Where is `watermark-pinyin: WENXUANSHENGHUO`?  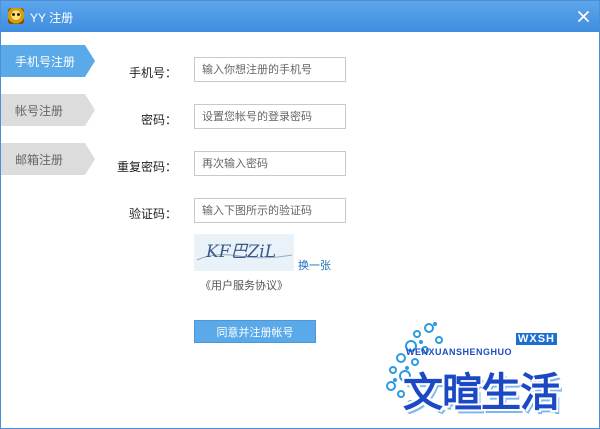 watermark-pinyin: WENXUANSHENGHUO is located at coordinates (459, 352).